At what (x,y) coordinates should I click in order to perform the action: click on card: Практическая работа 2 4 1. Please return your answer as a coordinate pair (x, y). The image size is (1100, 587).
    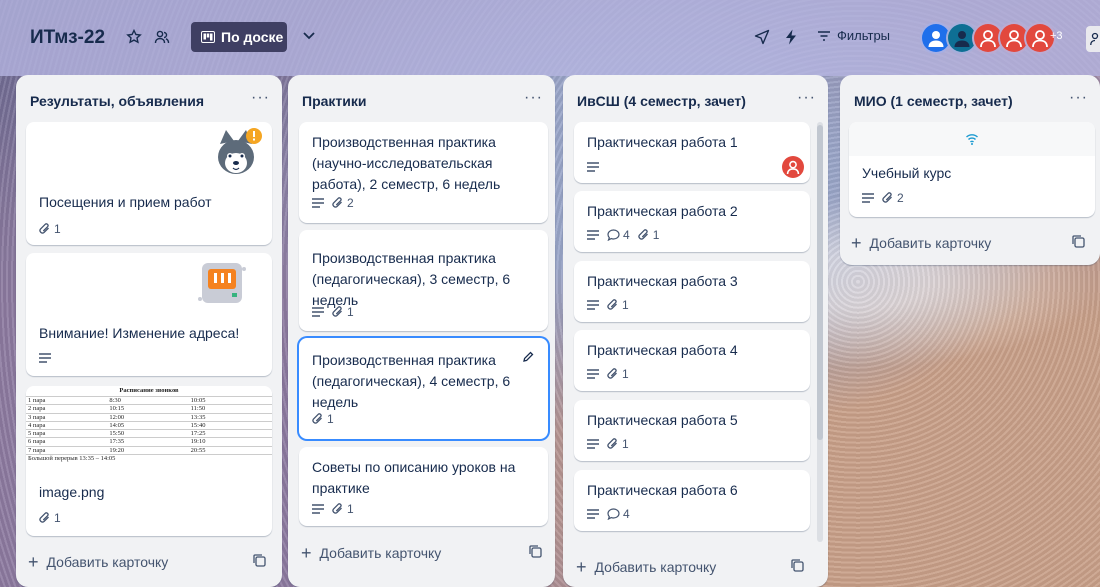
    Looking at the image, I should click on (692, 221).